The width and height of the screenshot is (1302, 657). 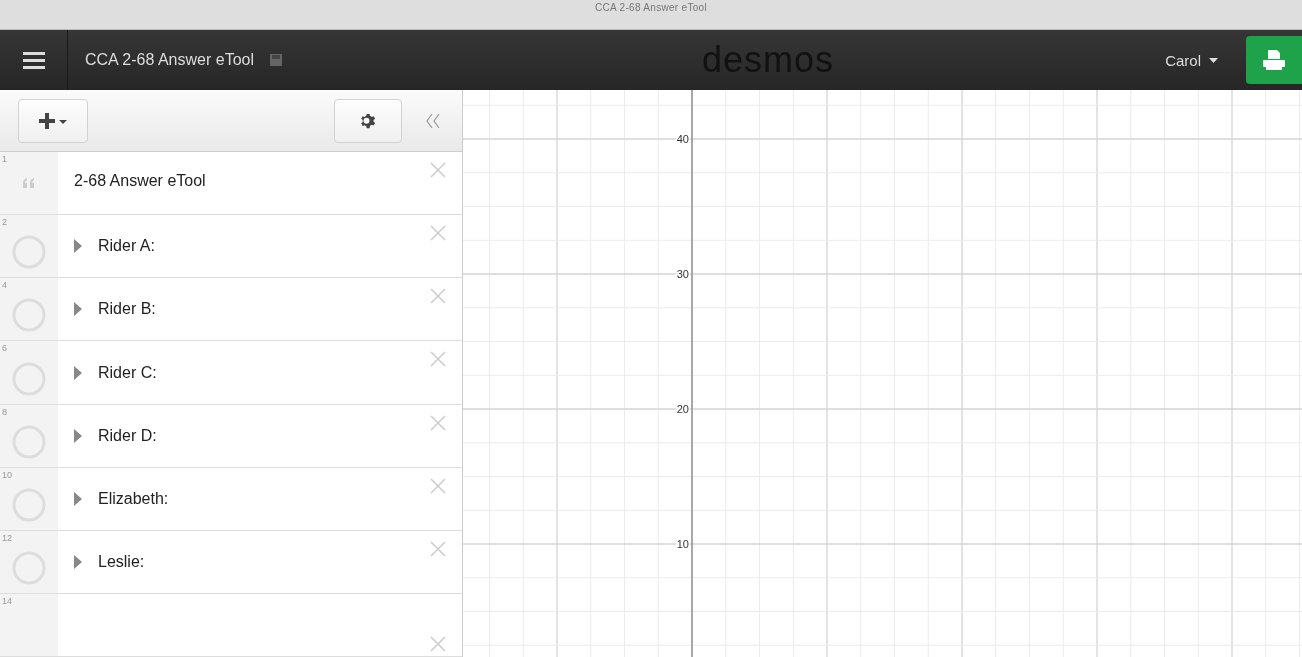 What do you see at coordinates (231, 499) in the screenshot?
I see `expression-row: 10 Elizabeth:` at bounding box center [231, 499].